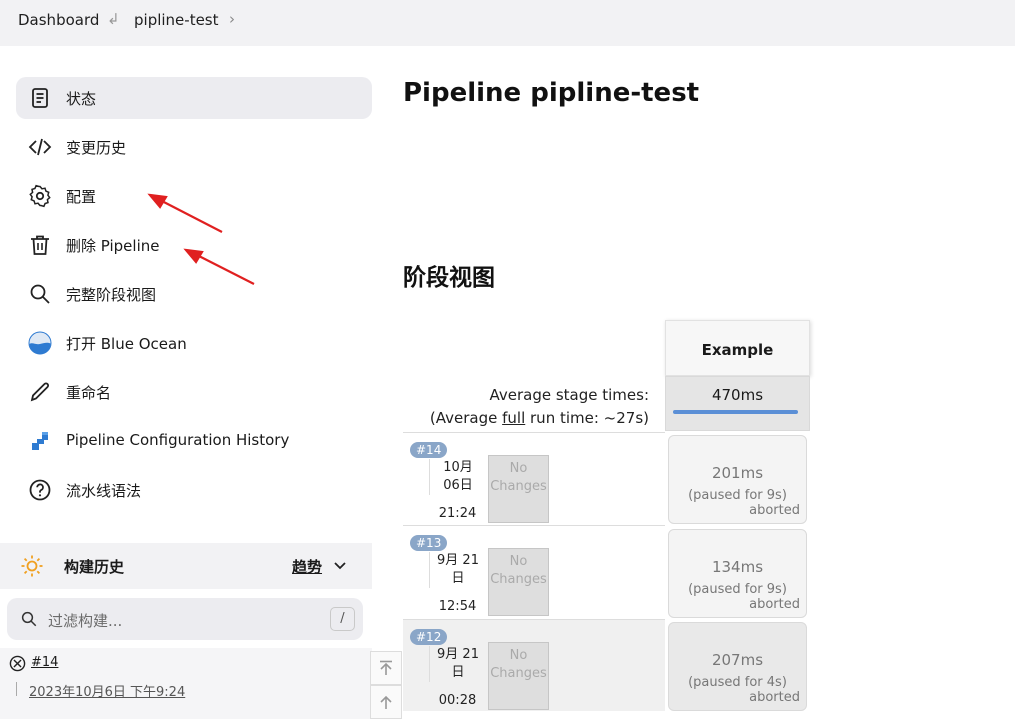 Image resolution: width=1015 pixels, height=719 pixels. Describe the element at coordinates (89, 393) in the screenshot. I see `sidebar-item-label: 重命名` at that location.